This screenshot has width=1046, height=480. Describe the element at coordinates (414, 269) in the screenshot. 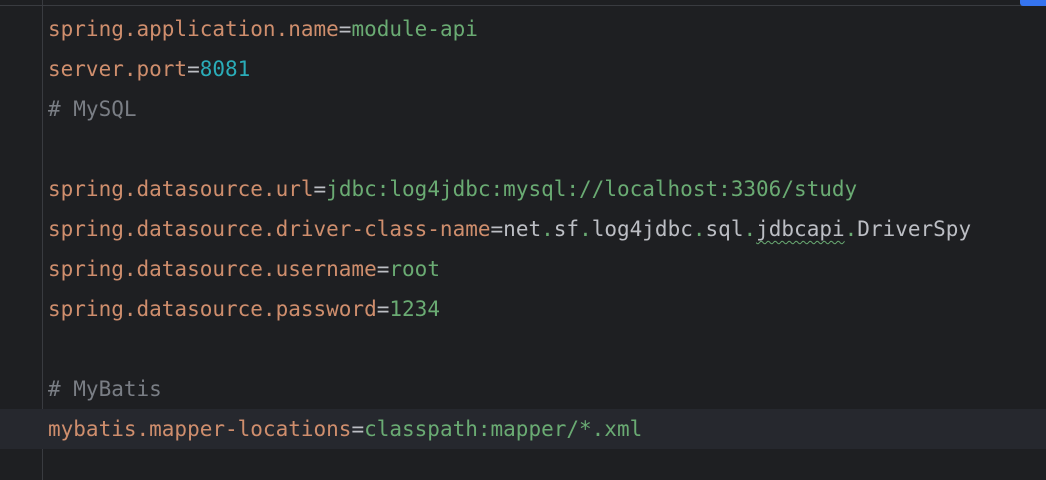

I see `property-value: root` at that location.